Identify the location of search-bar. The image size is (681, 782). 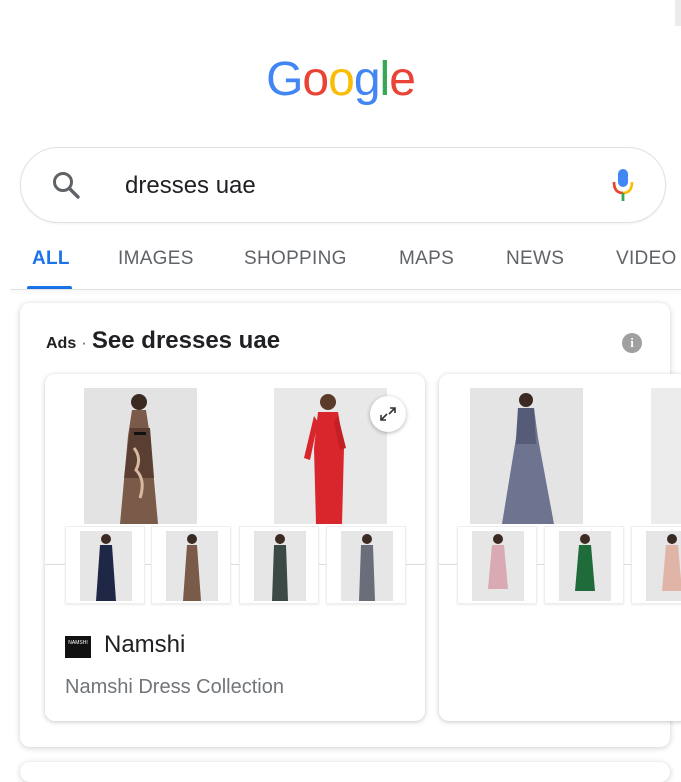
(343, 185).